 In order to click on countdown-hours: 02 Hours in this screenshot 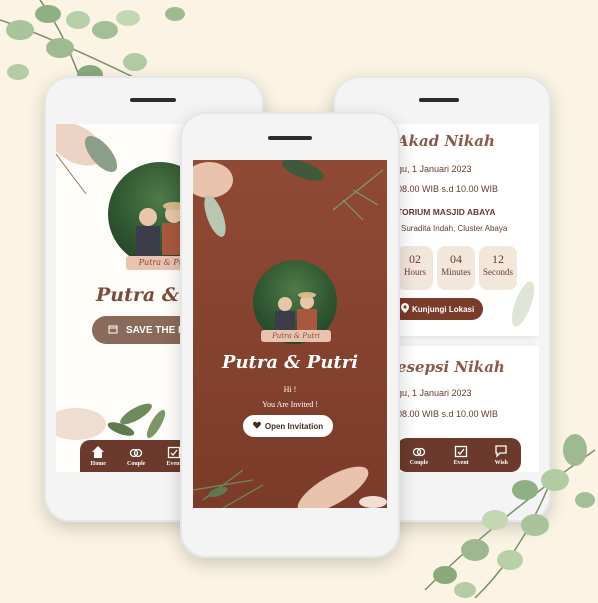, I will do `click(415, 268)`.